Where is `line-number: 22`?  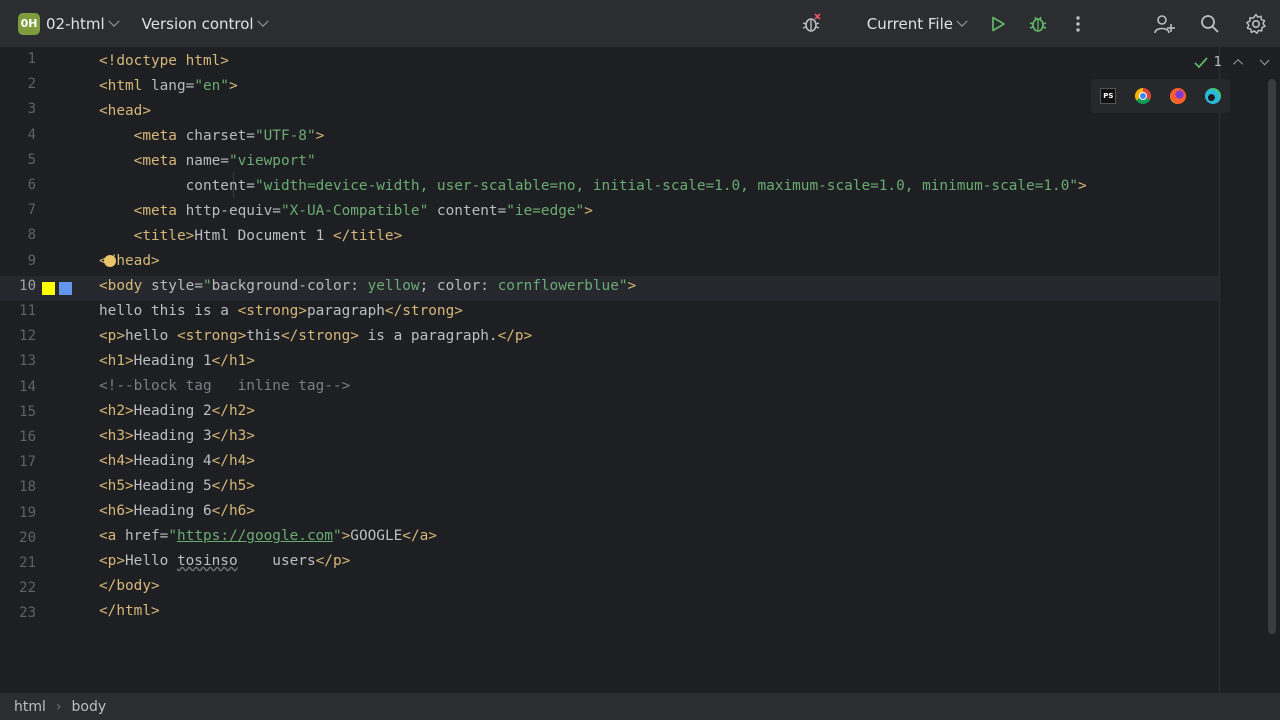 line-number: 22 is located at coordinates (18, 588).